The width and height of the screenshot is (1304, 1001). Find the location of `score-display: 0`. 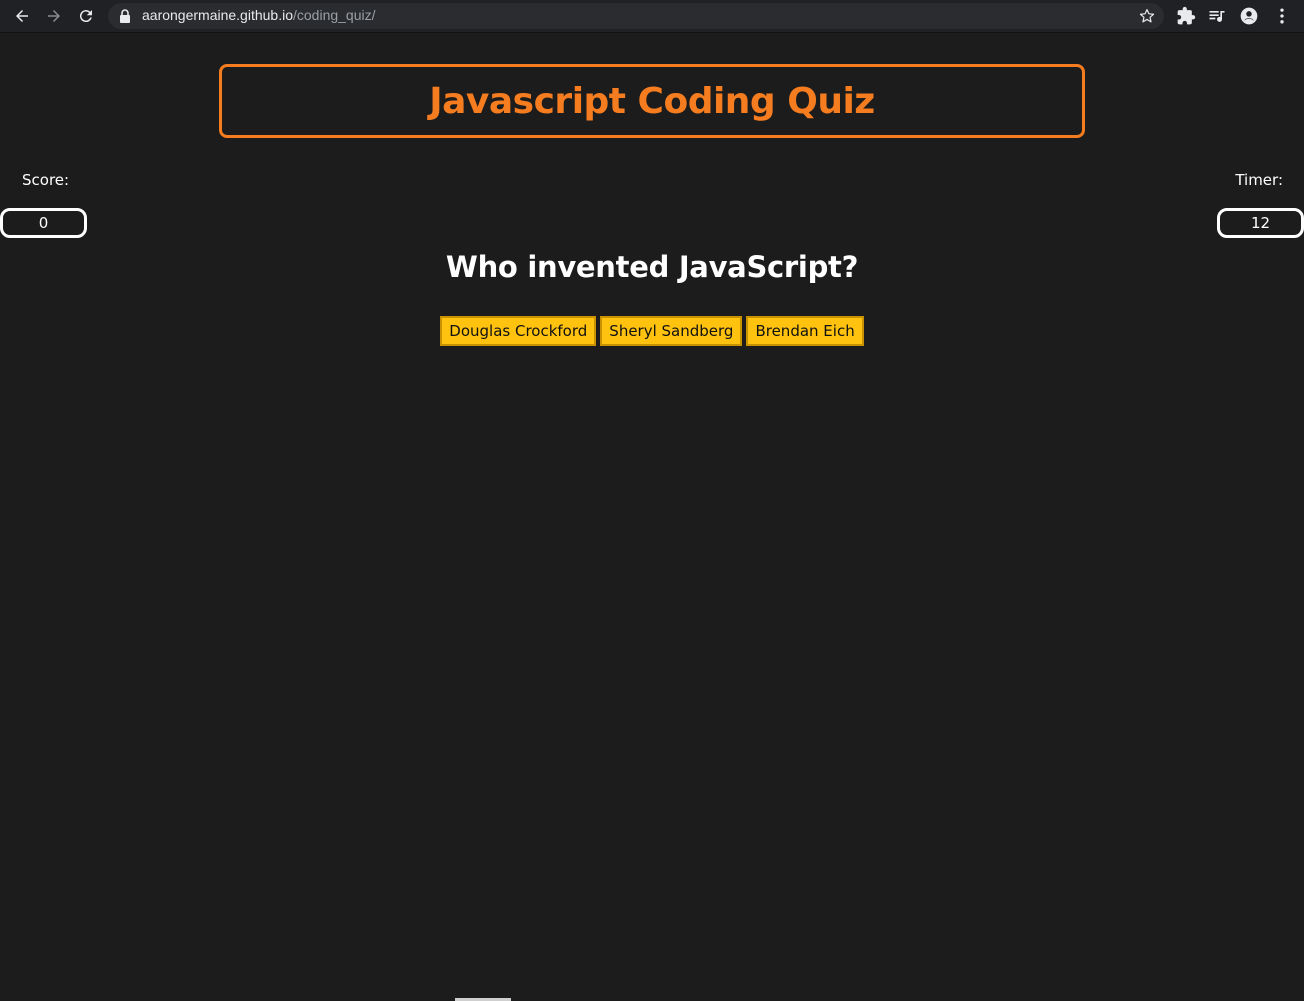

score-display: 0 is located at coordinates (43, 223).